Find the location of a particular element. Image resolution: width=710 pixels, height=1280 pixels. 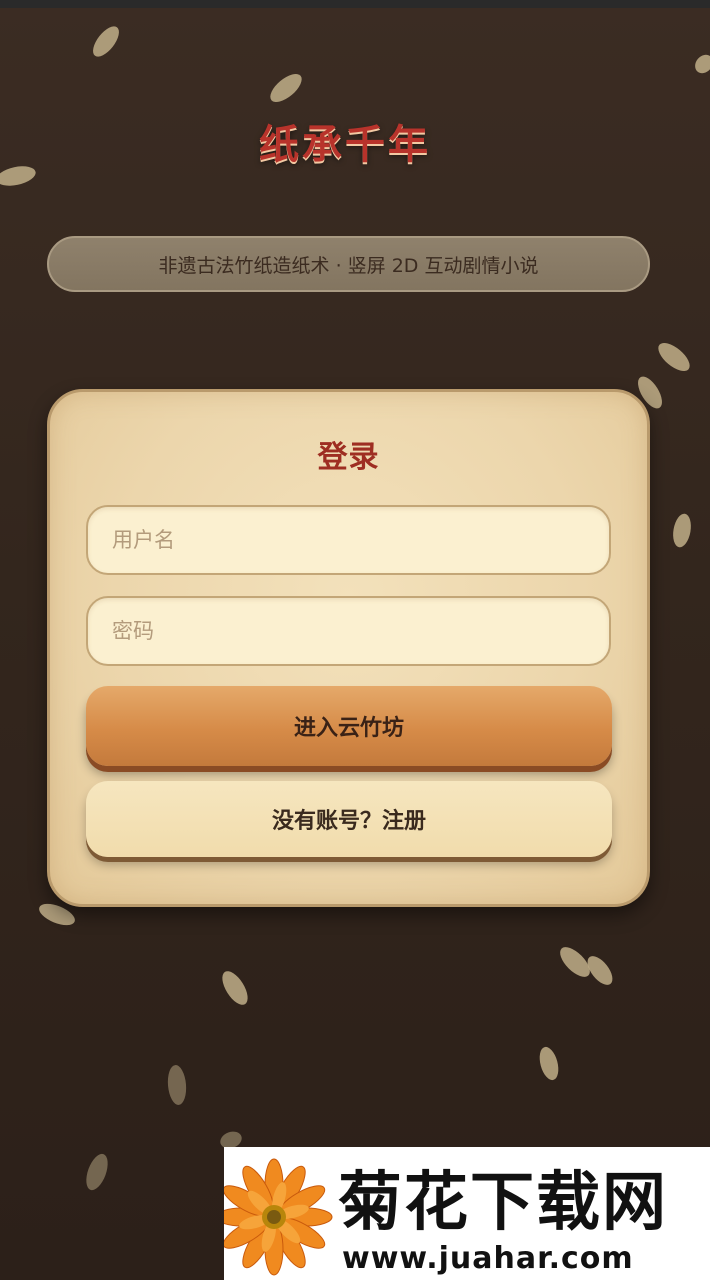

watermark-banner: 菊花下载网 www.juahar.com is located at coordinates (467, 1213).